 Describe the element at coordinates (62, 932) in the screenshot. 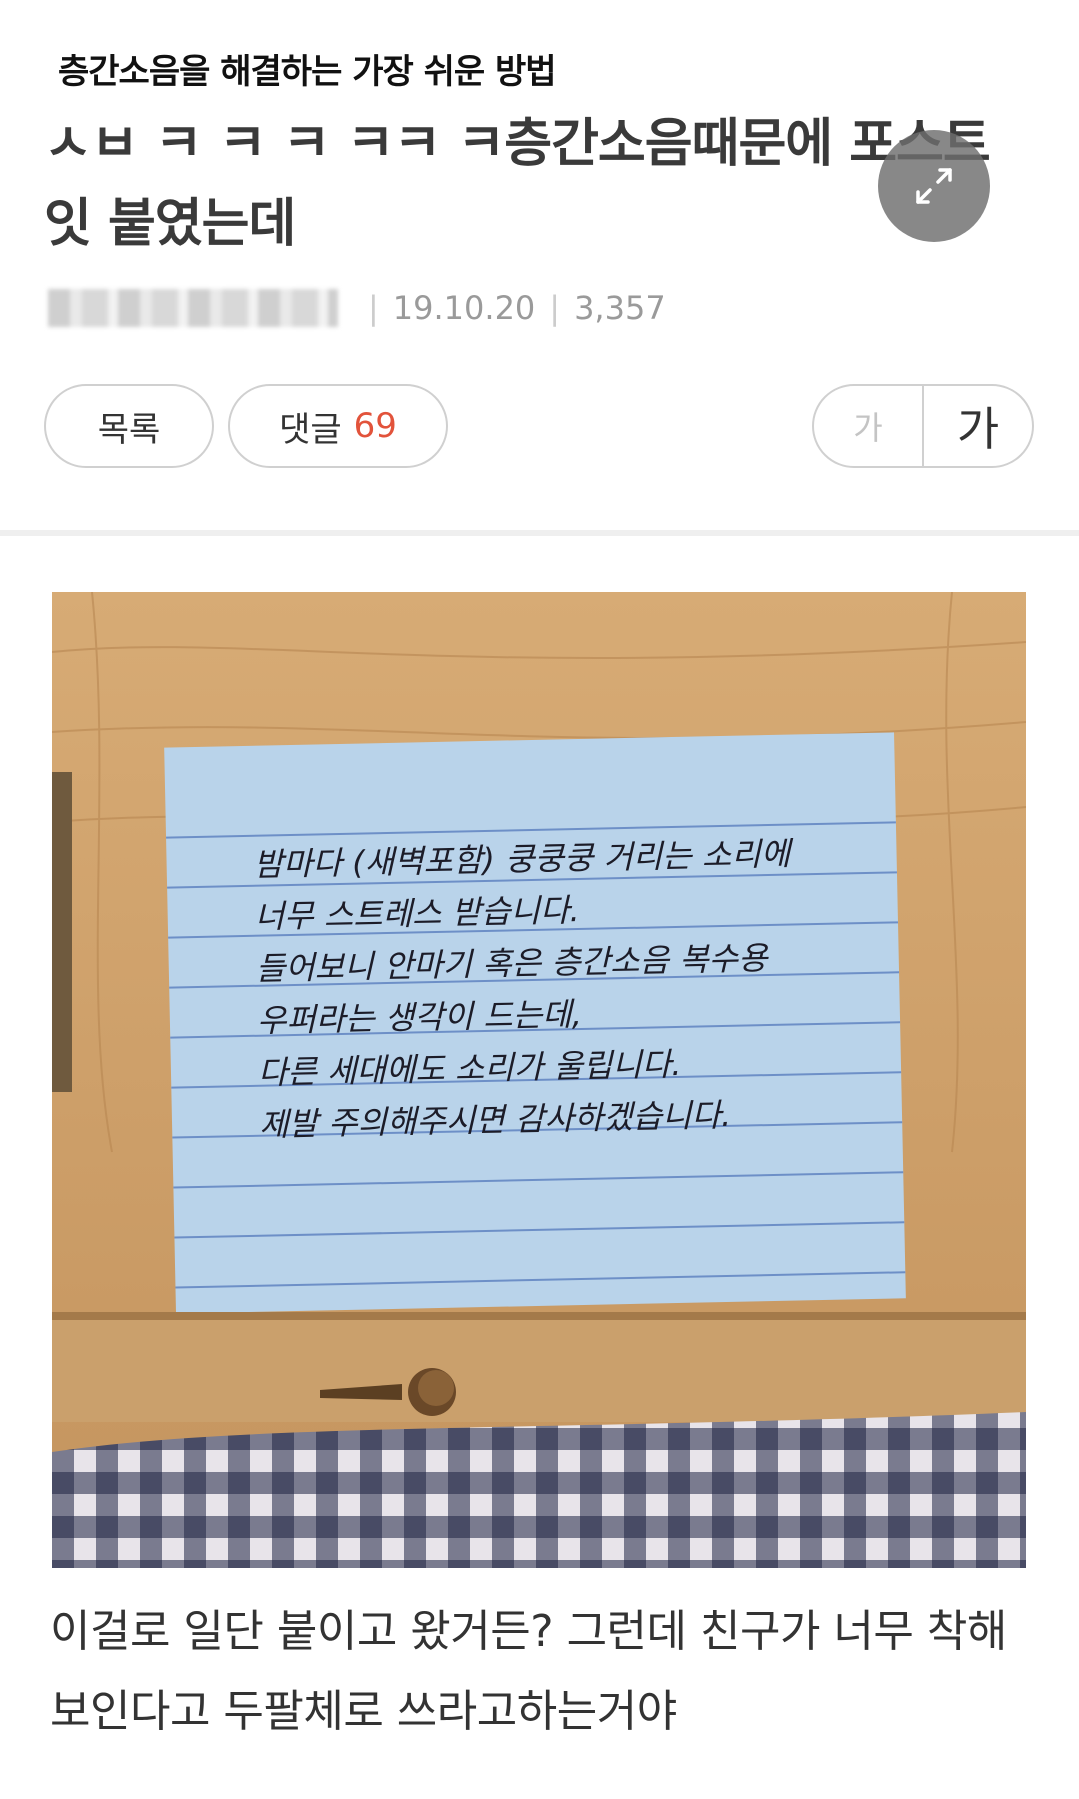

I see `wood-block` at that location.